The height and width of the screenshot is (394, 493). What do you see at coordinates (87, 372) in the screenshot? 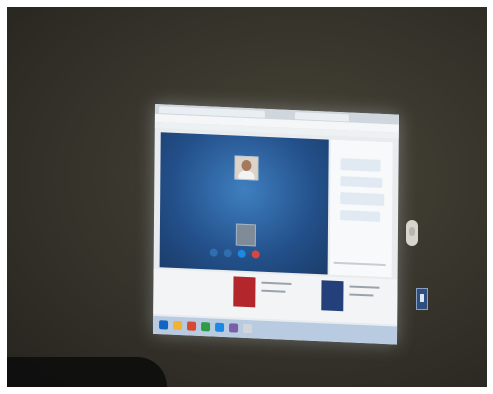
I see `floor-shadow` at bounding box center [87, 372].